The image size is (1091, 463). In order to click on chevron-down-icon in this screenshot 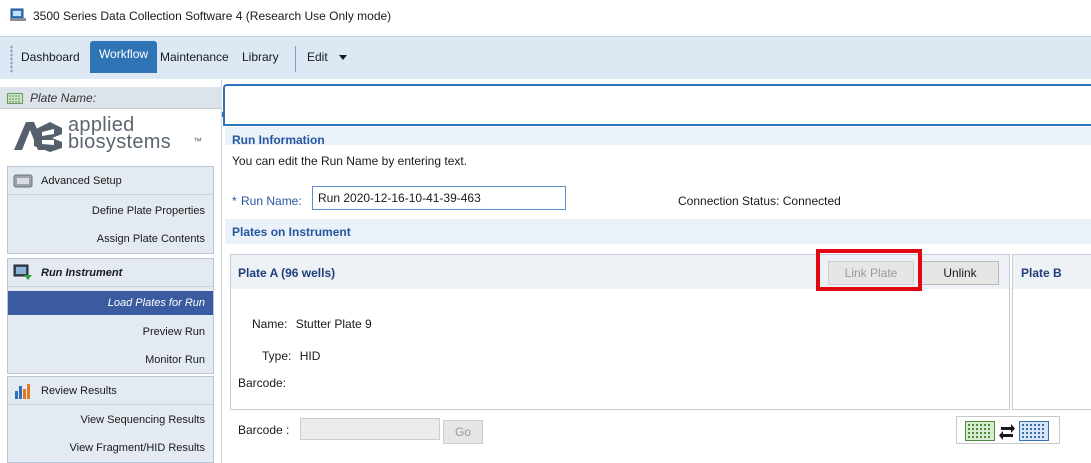, I will do `click(343, 57)`.